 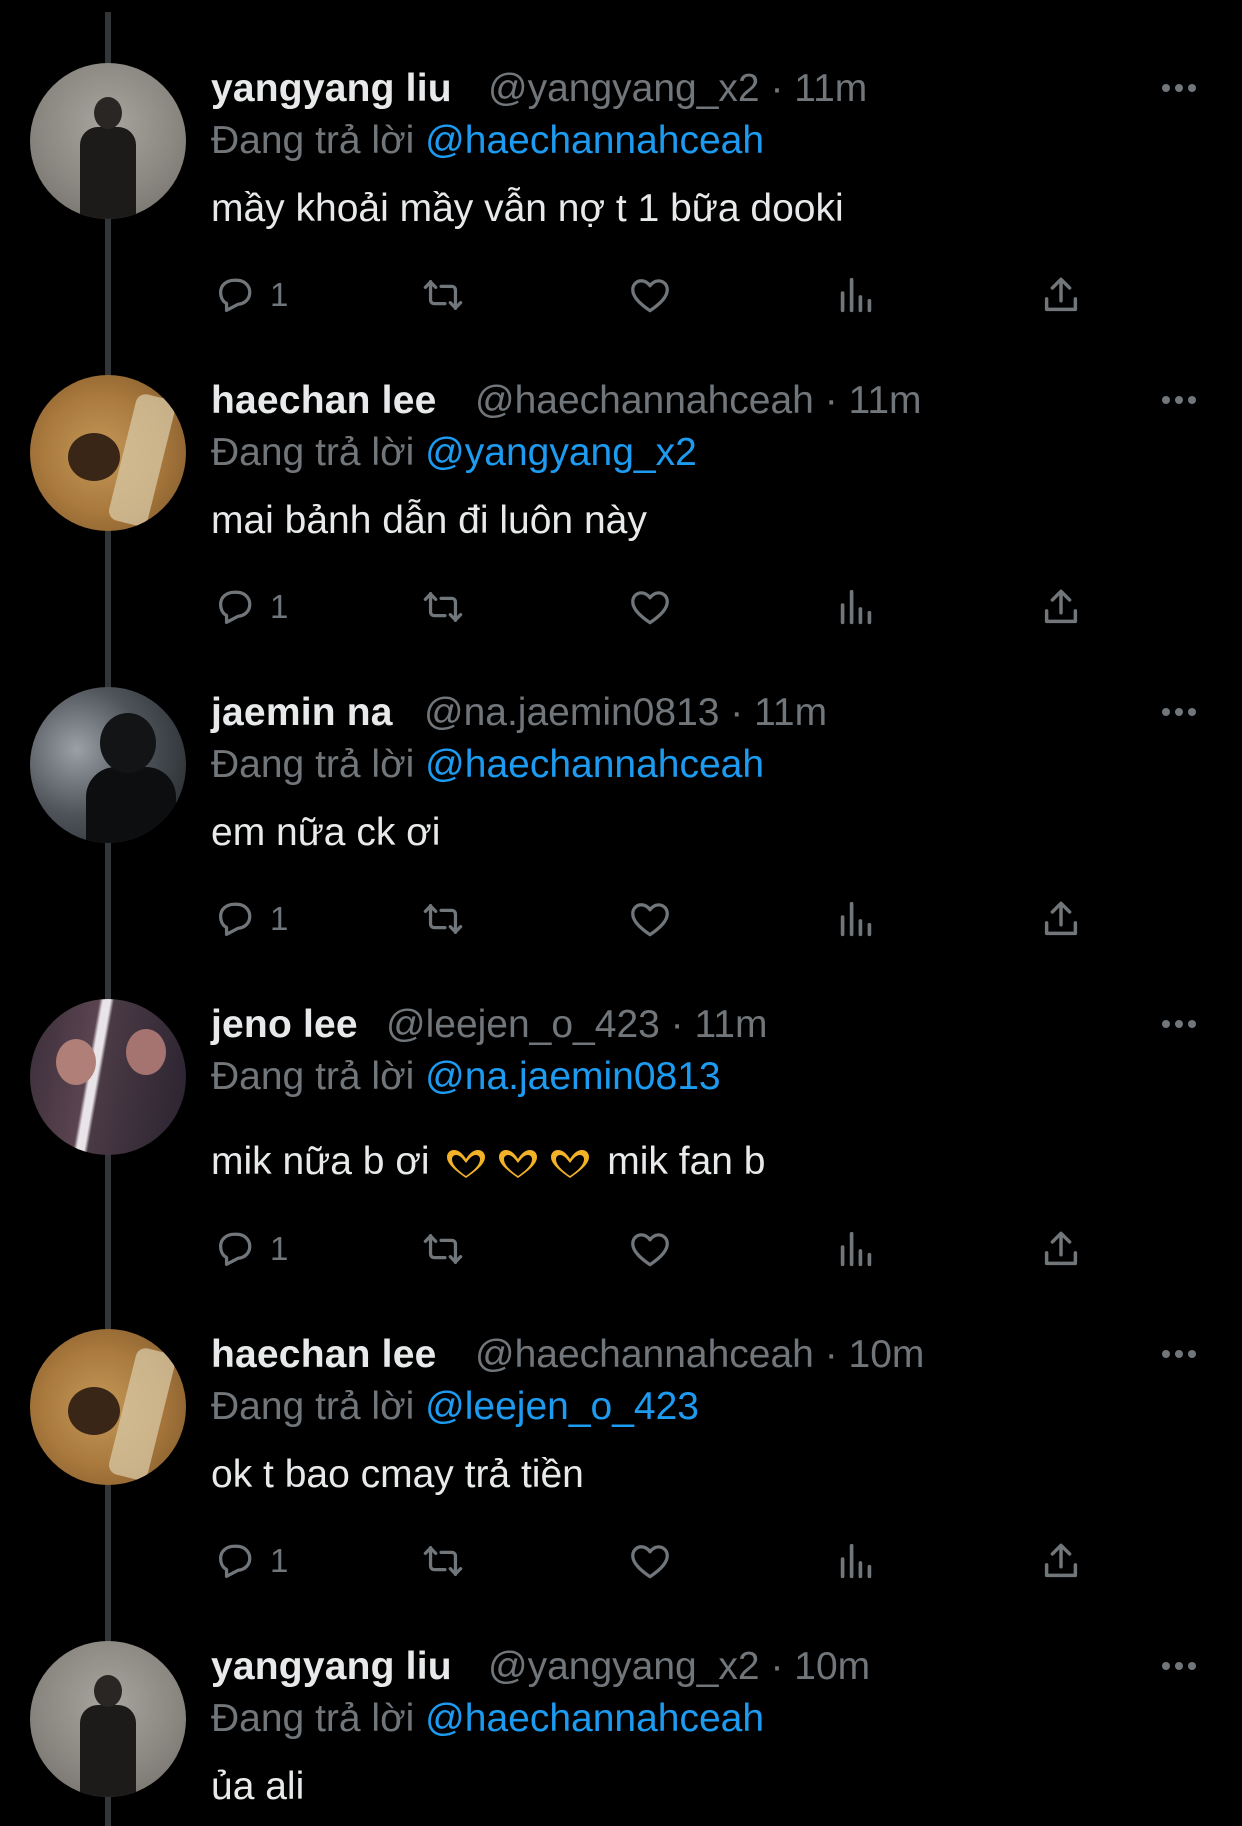 I want to click on replying-to: Đang trả lời @na.jaemin0813, so click(x=466, y=1077).